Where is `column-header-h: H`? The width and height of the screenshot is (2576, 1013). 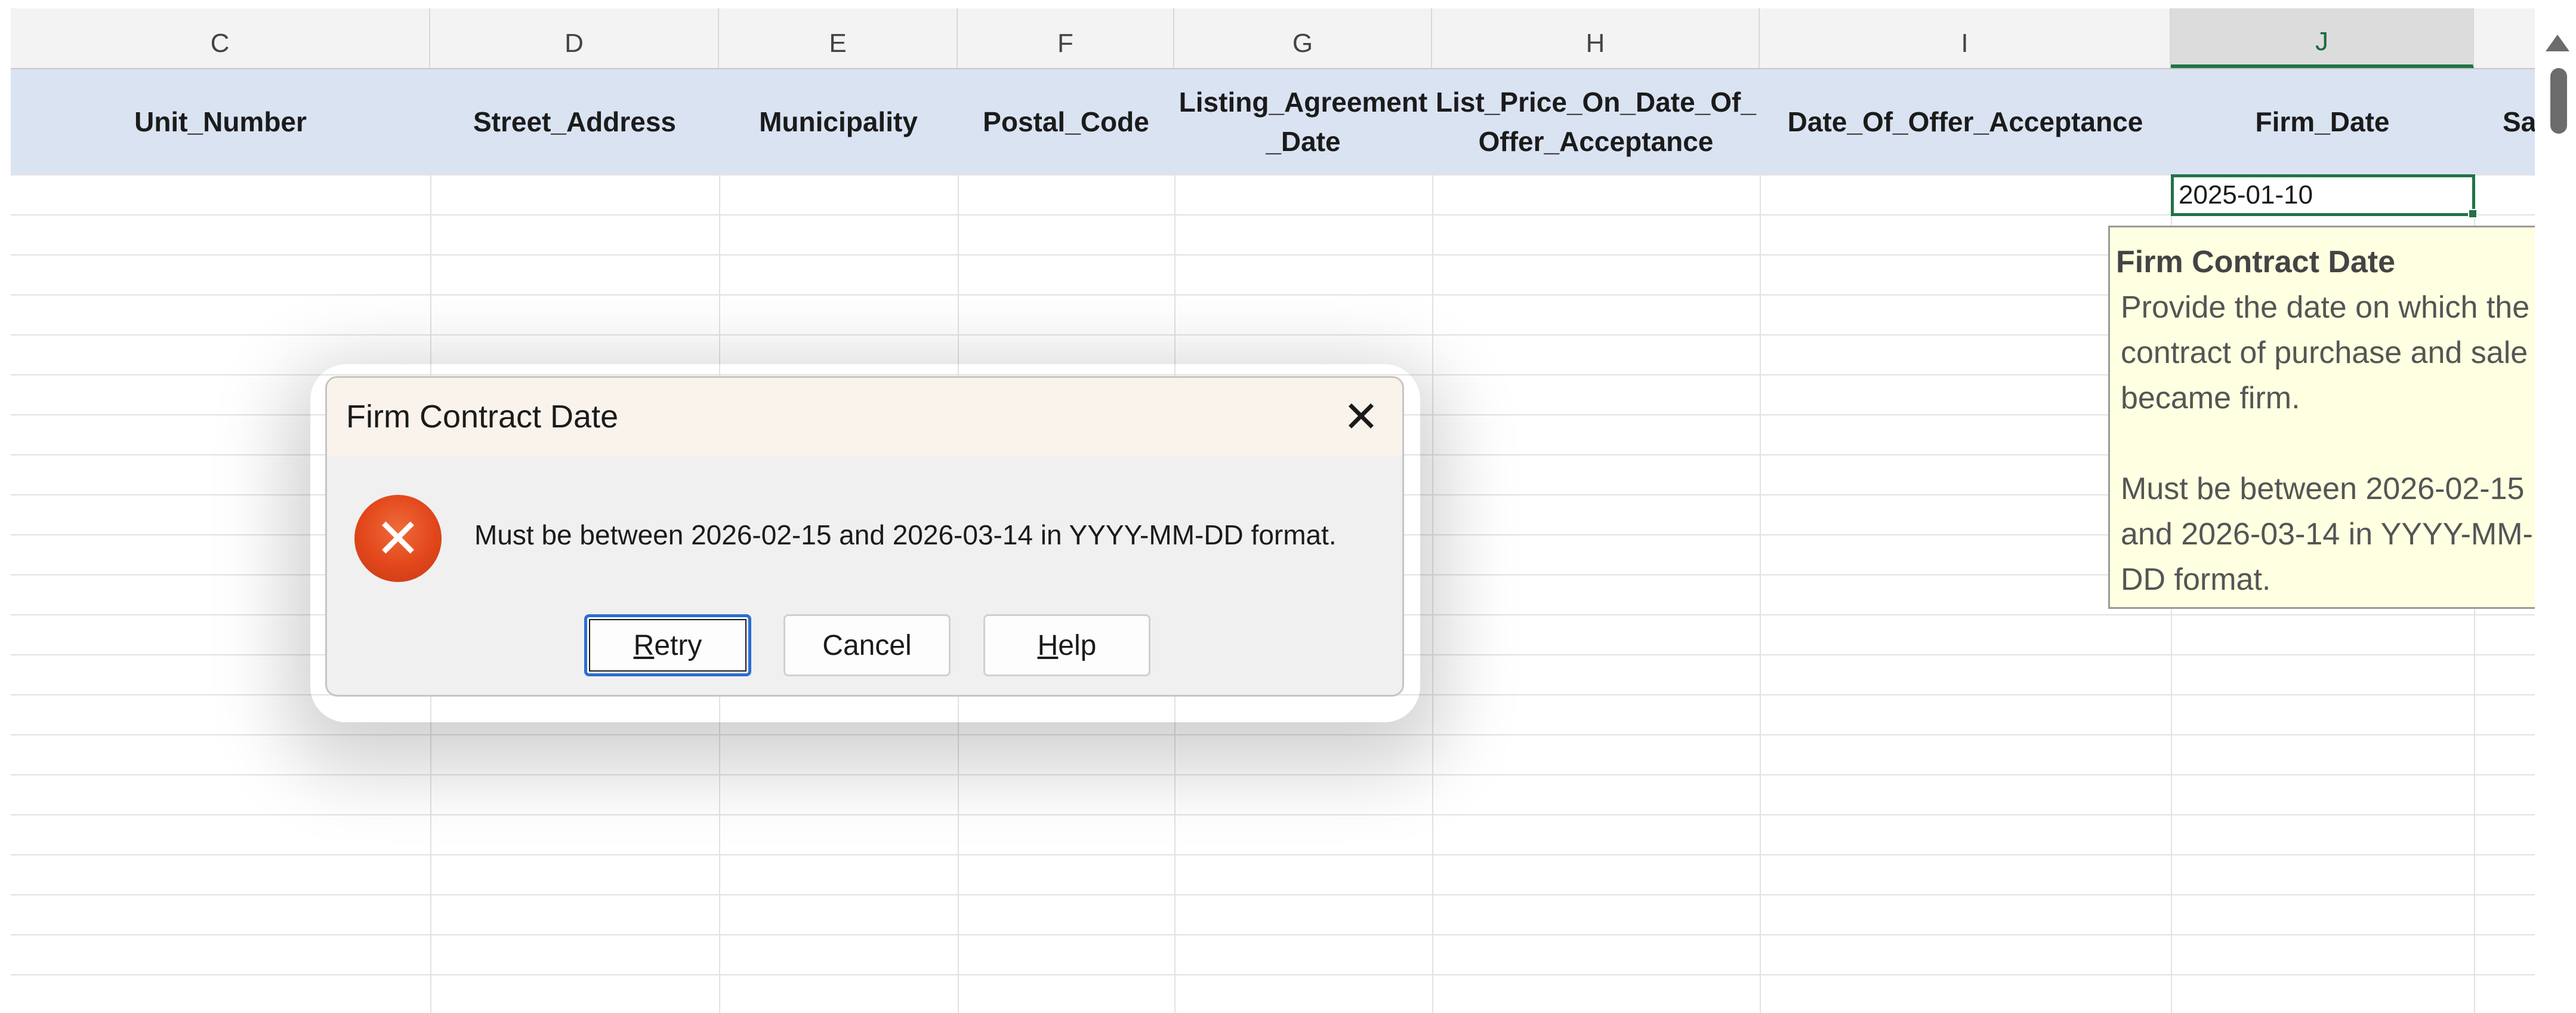 column-header-h: H is located at coordinates (1596, 38).